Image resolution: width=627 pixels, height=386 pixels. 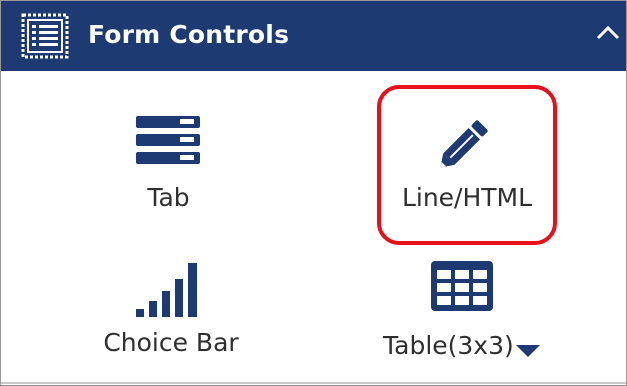 I want to click on choice-bar-control-button: Choice Bar, so click(x=171, y=314).